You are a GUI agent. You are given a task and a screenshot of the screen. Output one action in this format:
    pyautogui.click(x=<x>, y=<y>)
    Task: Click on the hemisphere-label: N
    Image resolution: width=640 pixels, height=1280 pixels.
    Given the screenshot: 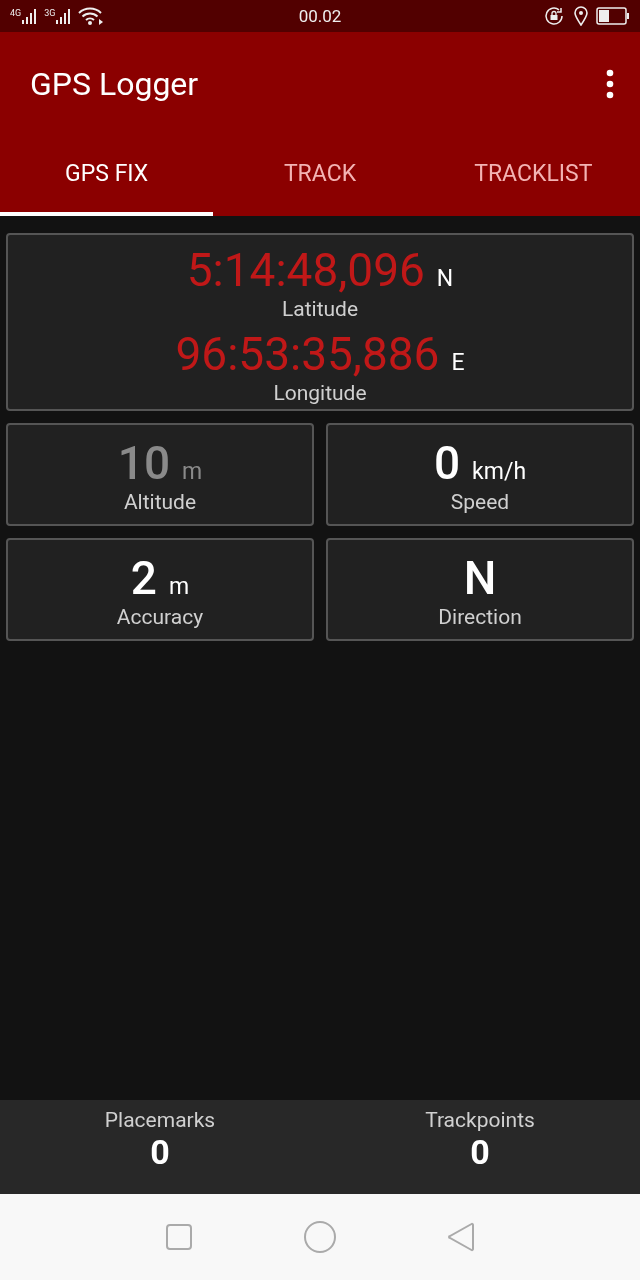 What is the action you would take?
    pyautogui.click(x=445, y=278)
    